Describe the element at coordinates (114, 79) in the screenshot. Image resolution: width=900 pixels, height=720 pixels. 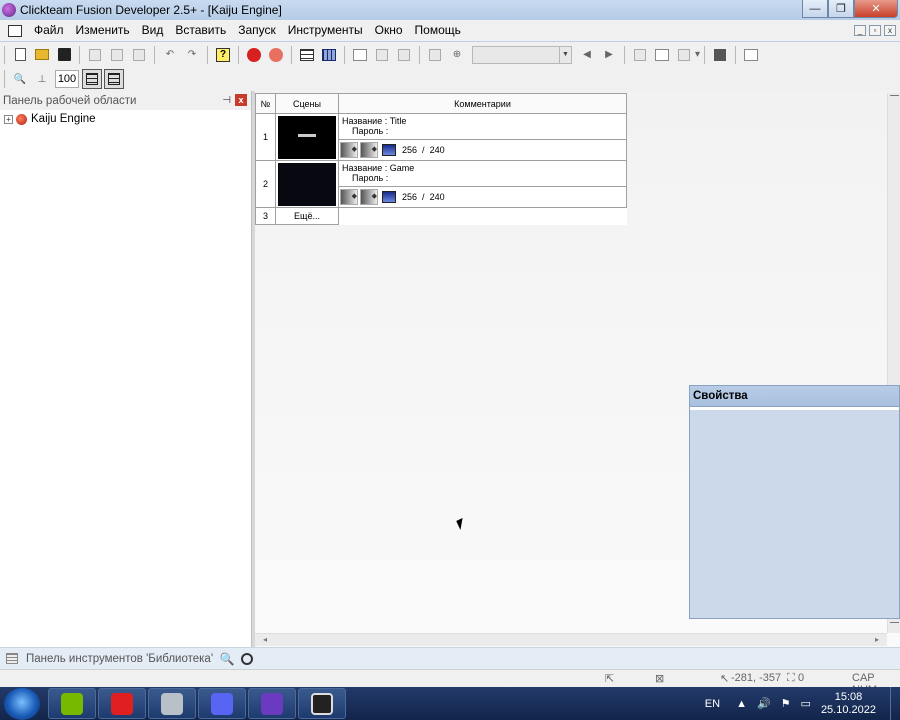
I see `list-view-toggle` at that location.